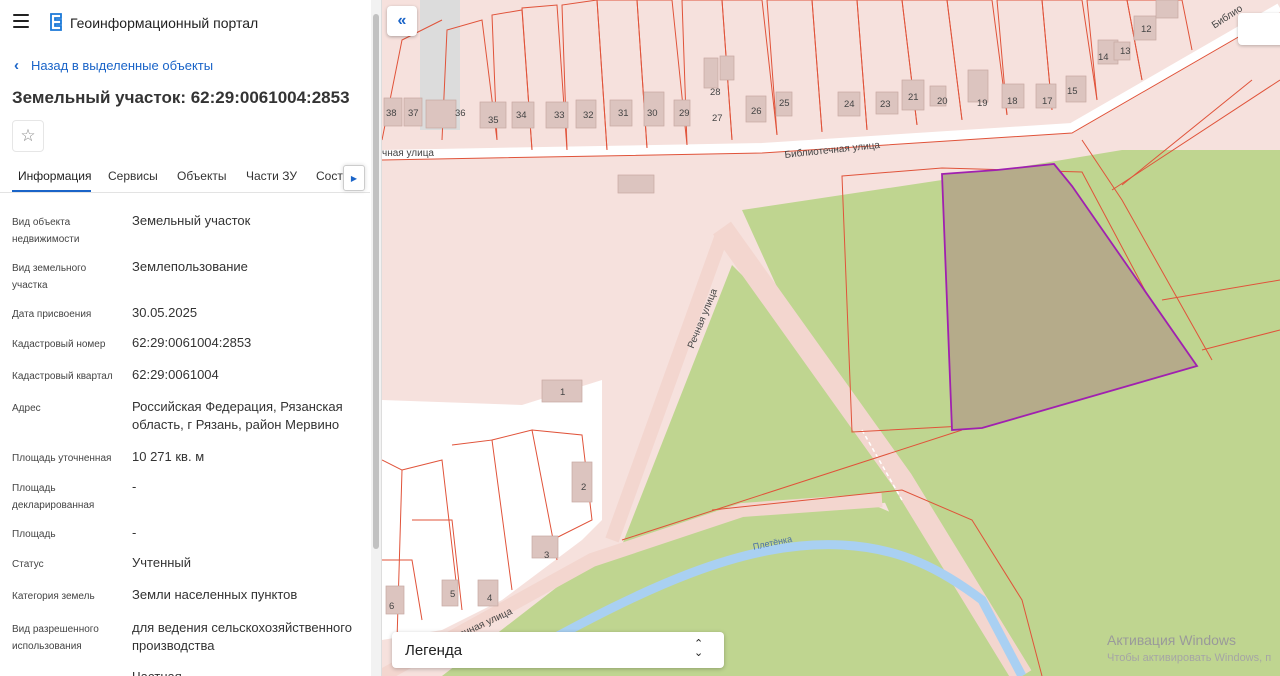  Describe the element at coordinates (247, 672) in the screenshot. I see `info-value: Частная` at that location.